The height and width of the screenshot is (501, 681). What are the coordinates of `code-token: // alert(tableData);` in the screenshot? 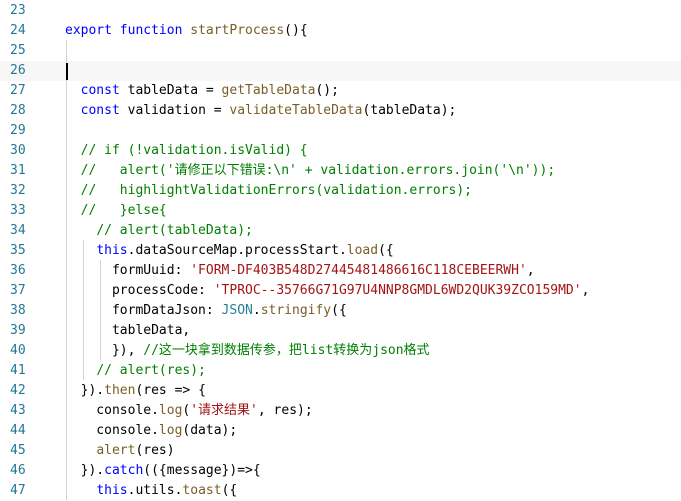 It's located at (174, 230).